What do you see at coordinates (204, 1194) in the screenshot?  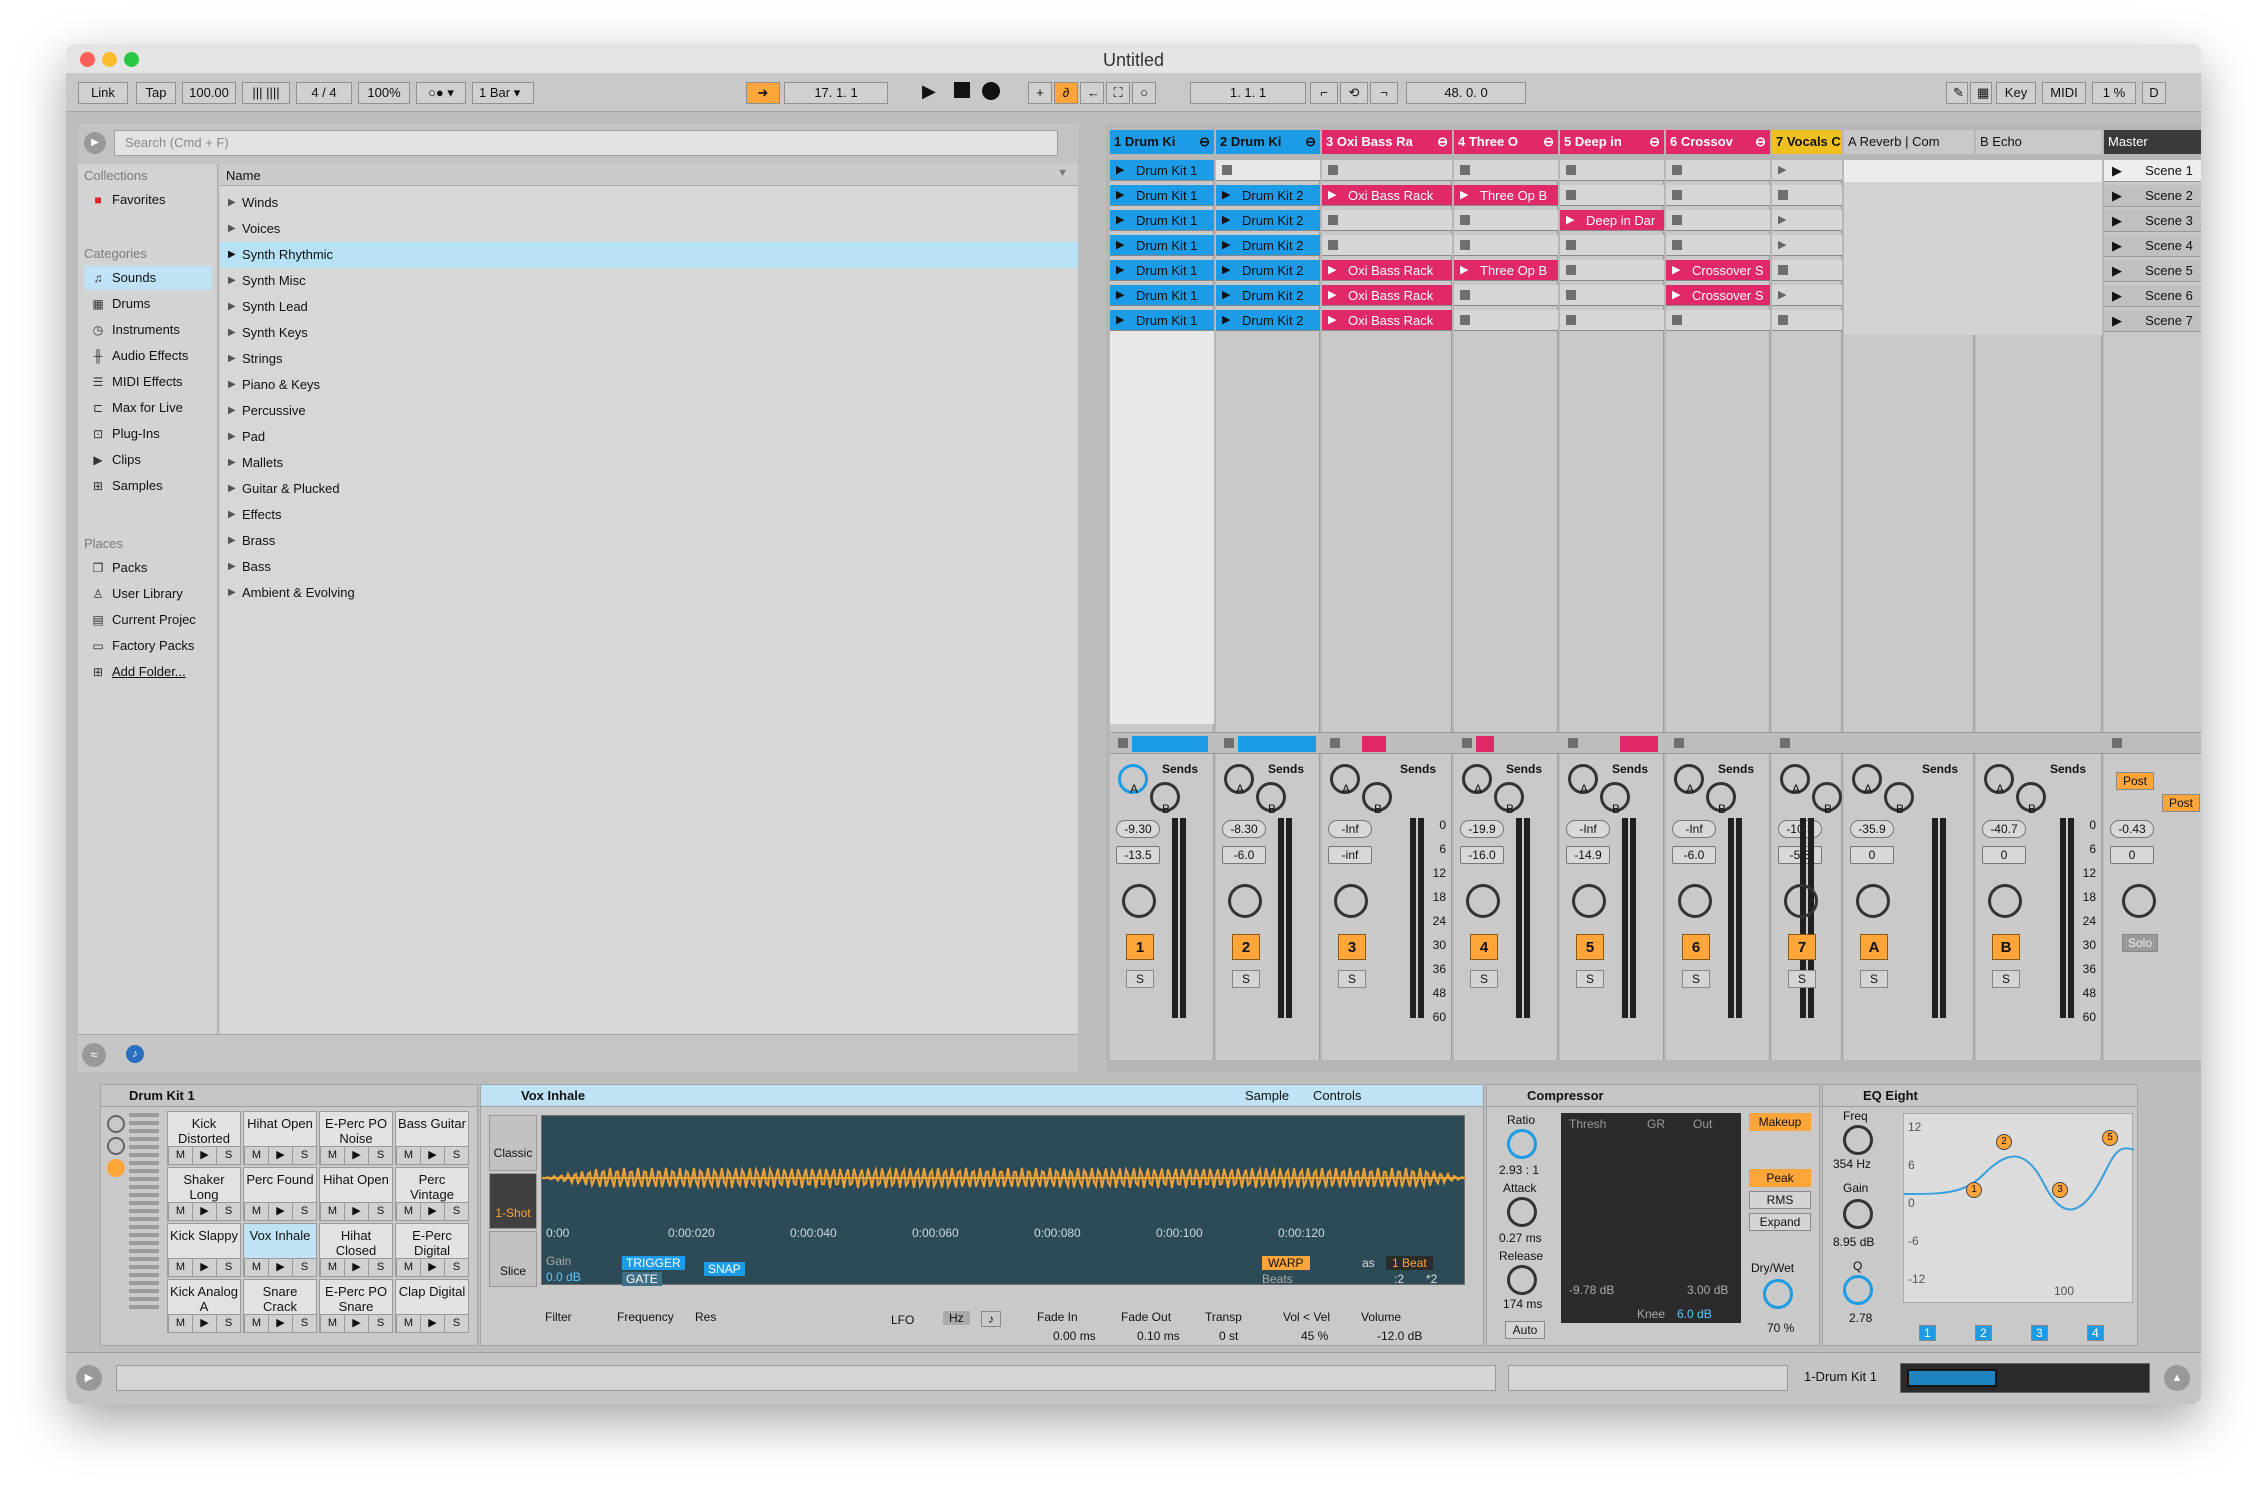 I see `drum-pad: Shaker Long M ▶ S` at bounding box center [204, 1194].